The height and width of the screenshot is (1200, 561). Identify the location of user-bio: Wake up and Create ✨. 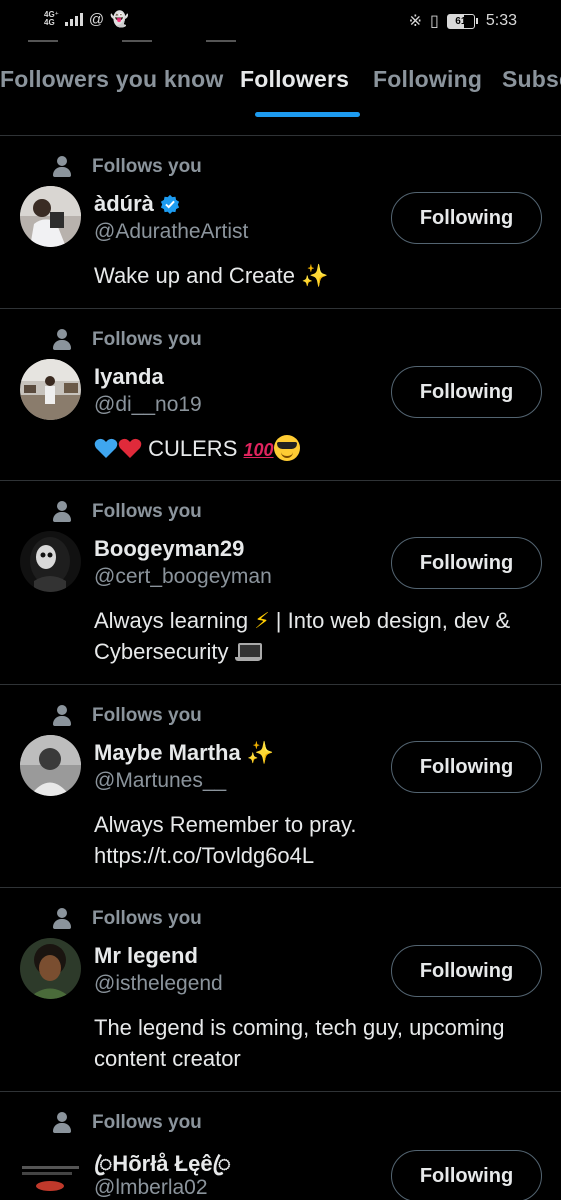
(211, 275).